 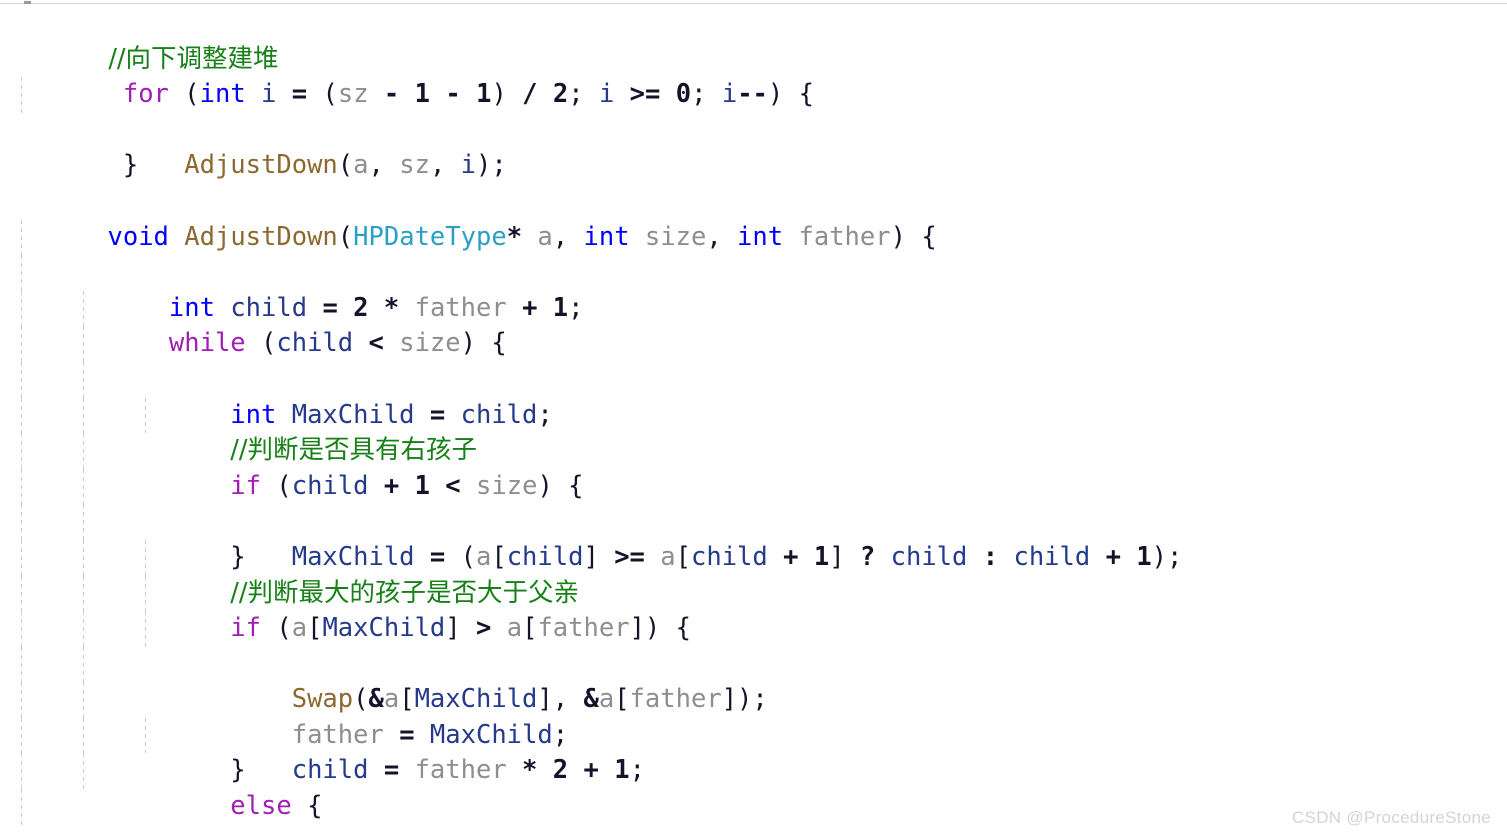 What do you see at coordinates (430, 236) in the screenshot?
I see `class-token: HPDateType` at bounding box center [430, 236].